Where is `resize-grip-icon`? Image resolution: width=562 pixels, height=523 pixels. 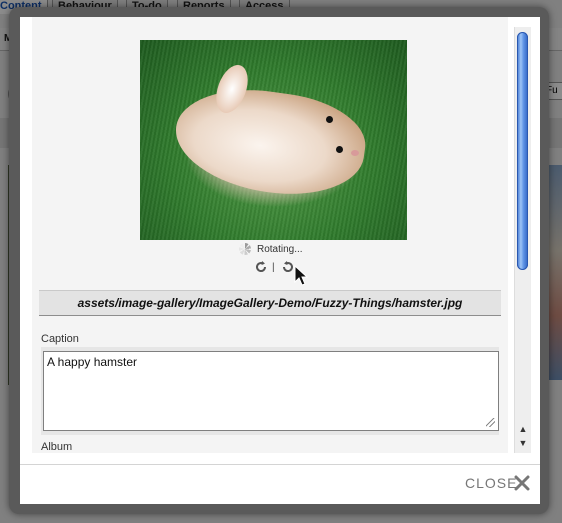
resize-grip-icon is located at coordinates (490, 422).